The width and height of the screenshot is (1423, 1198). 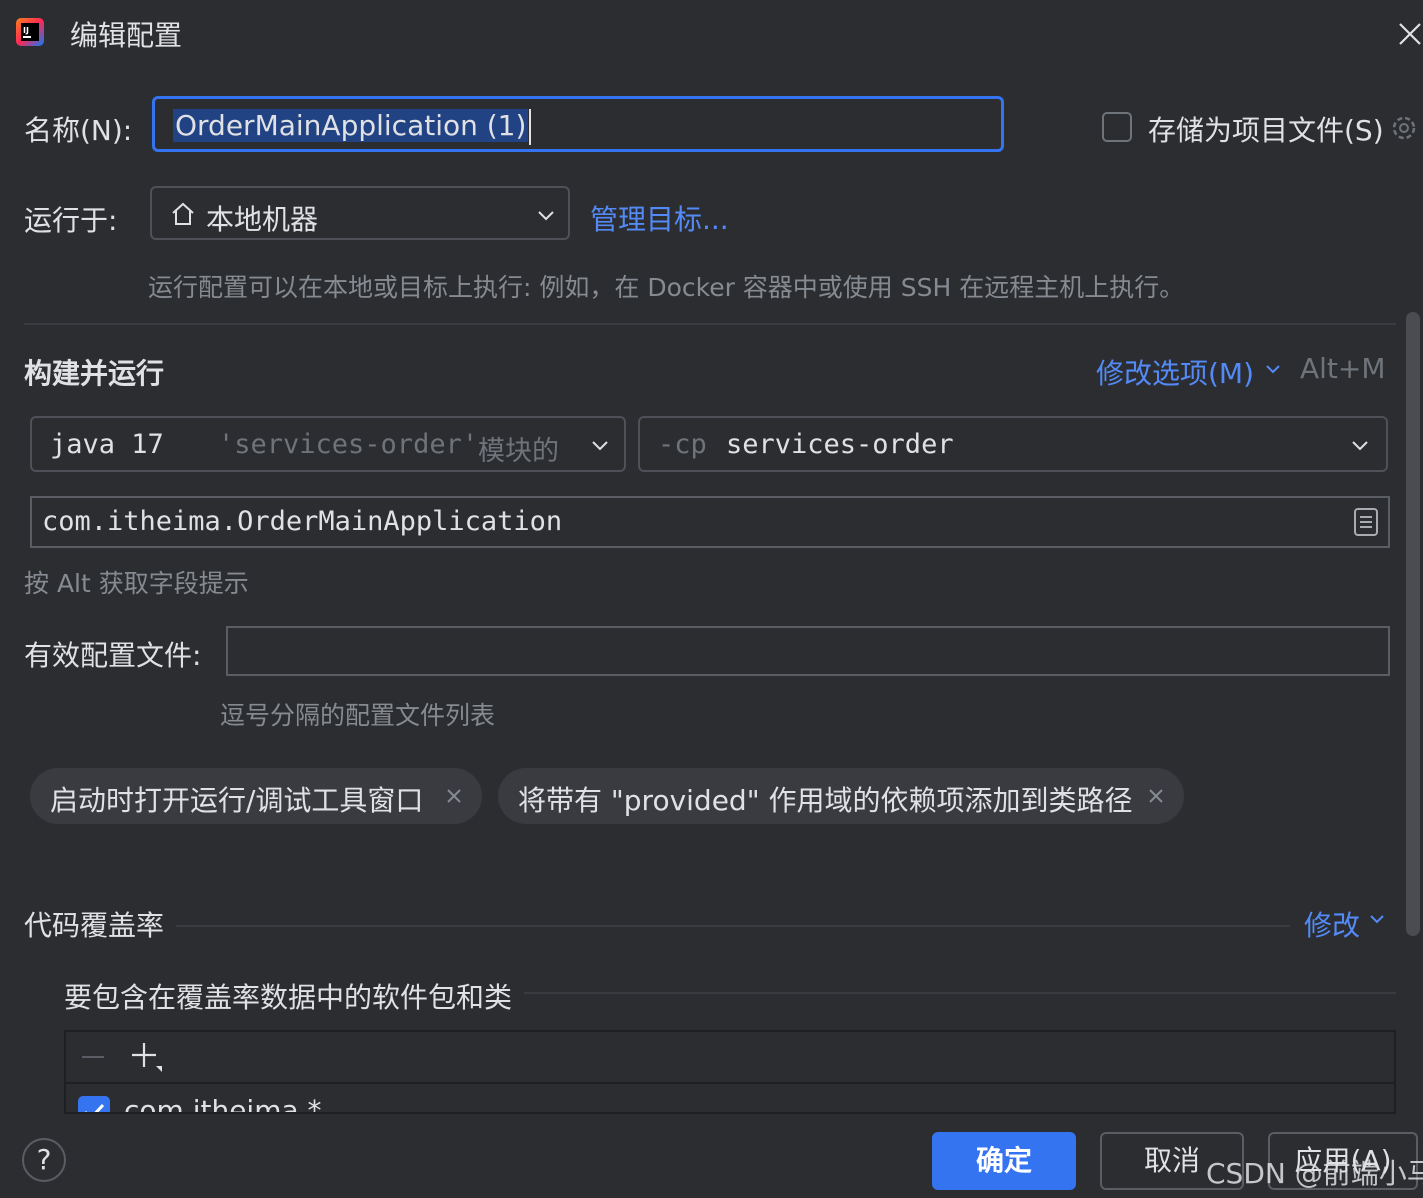 What do you see at coordinates (1343, 368) in the screenshot?
I see `modify-options-shortcut: Alt+M` at bounding box center [1343, 368].